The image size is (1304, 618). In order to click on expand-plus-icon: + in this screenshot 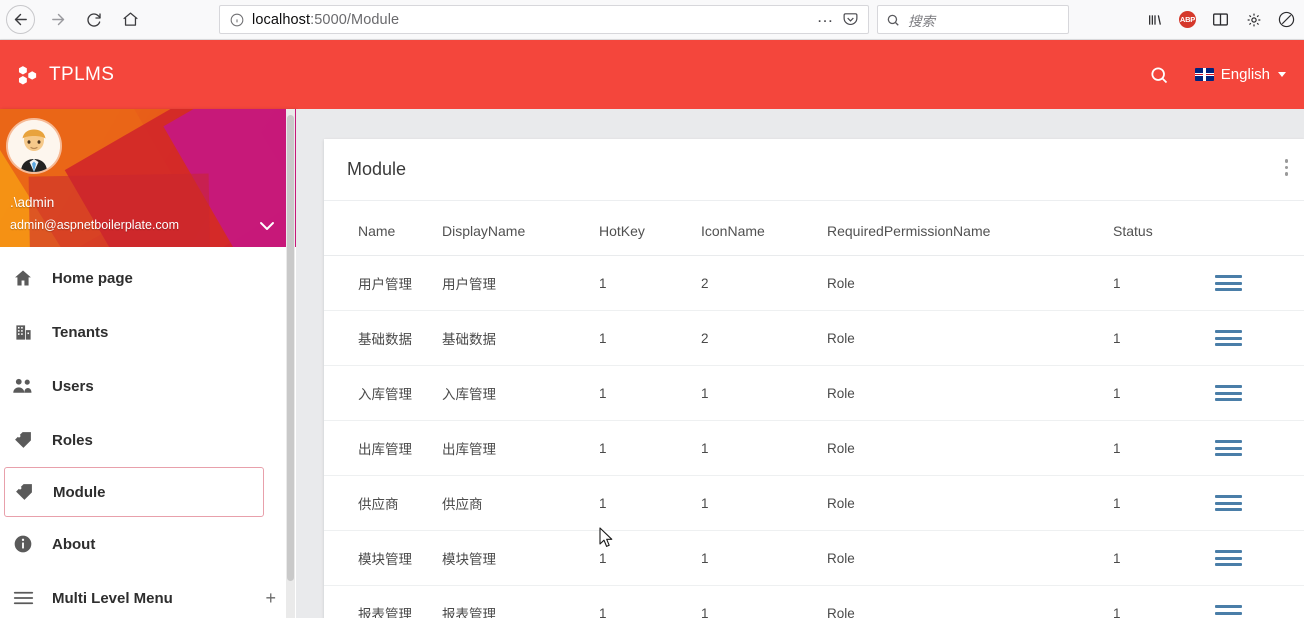, I will do `click(270, 598)`.